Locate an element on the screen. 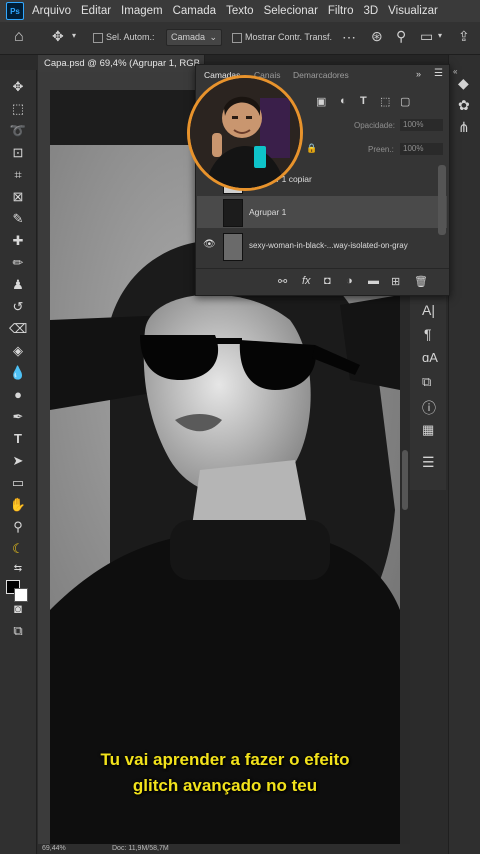 The height and width of the screenshot is (854, 480). doc-size-info: Doc: 11,9M/58,7M is located at coordinates (140, 848).